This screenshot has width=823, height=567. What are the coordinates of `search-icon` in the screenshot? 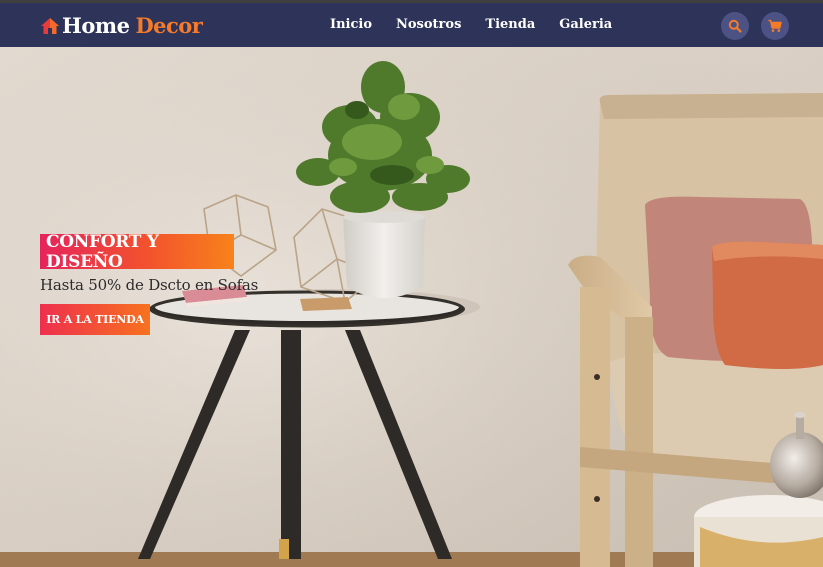 It's located at (735, 26).